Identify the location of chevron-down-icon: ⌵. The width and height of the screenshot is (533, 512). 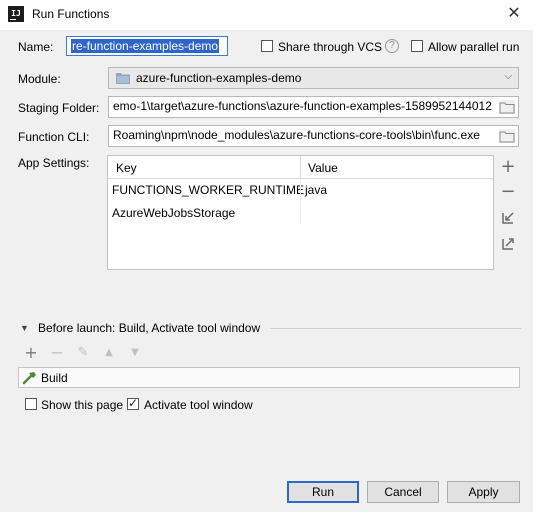
(508, 76).